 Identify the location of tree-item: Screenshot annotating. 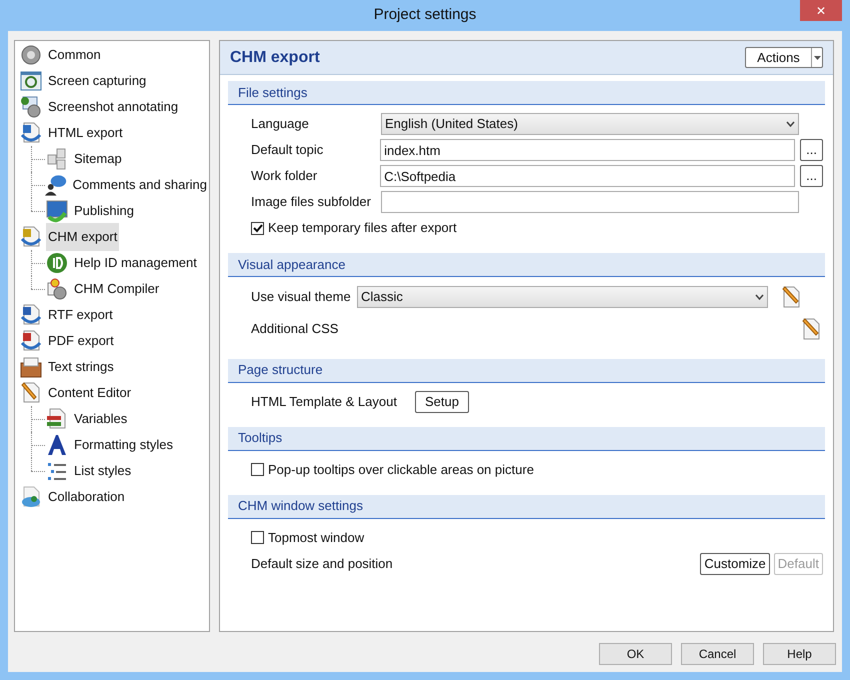
(113, 107).